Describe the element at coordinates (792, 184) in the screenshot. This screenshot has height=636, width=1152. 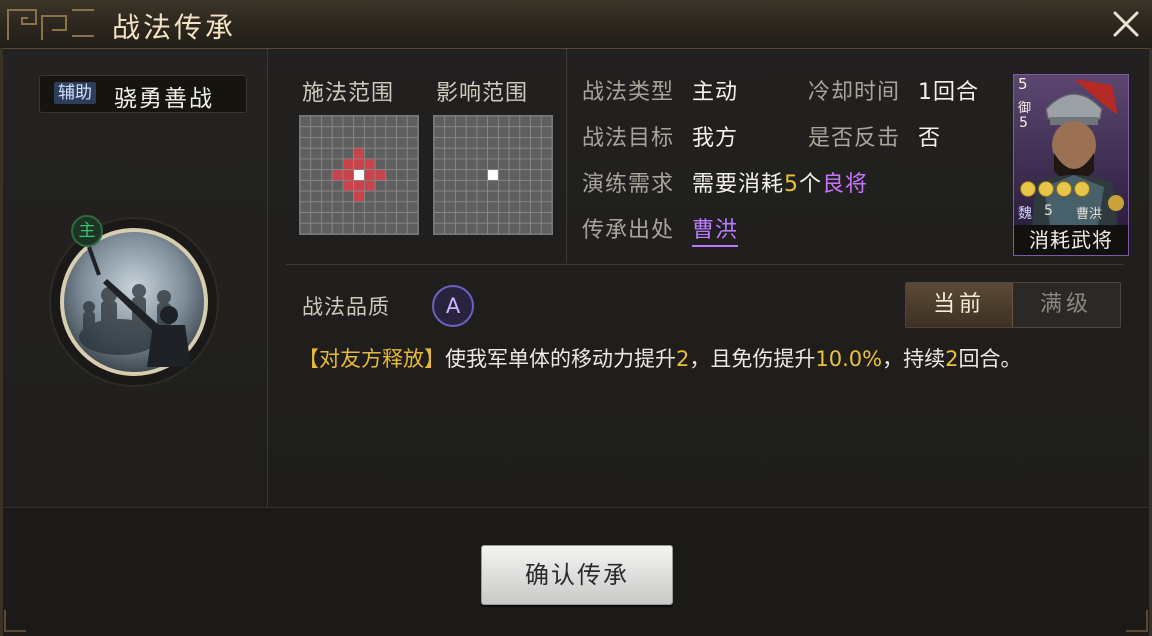
I see `requirement-count: 5` at that location.